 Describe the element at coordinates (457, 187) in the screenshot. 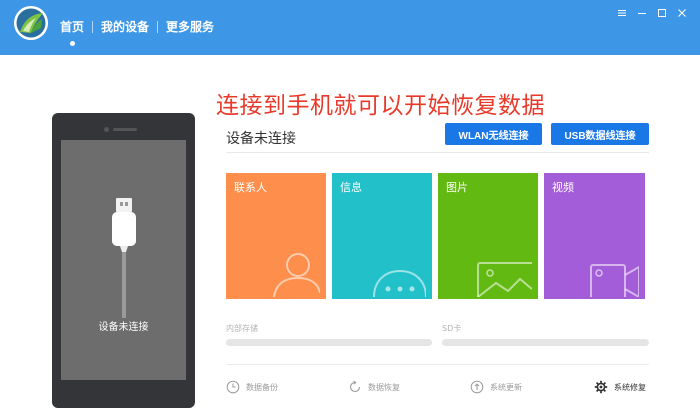

I see `tile-pictures-label: 图片` at that location.